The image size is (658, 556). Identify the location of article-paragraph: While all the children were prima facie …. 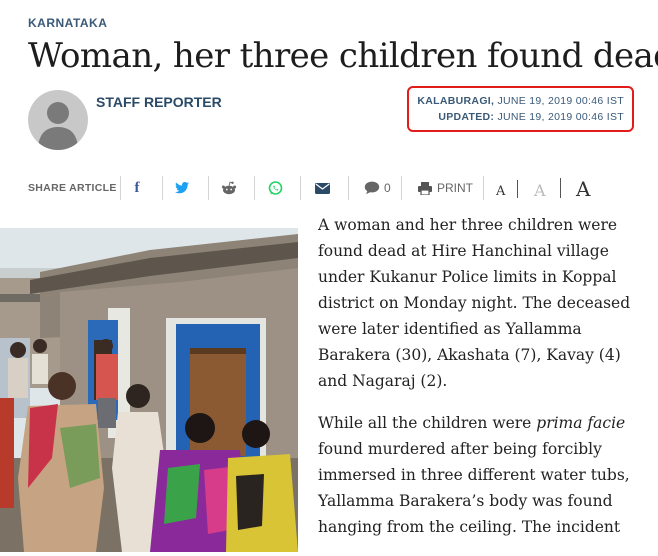
(475, 475).